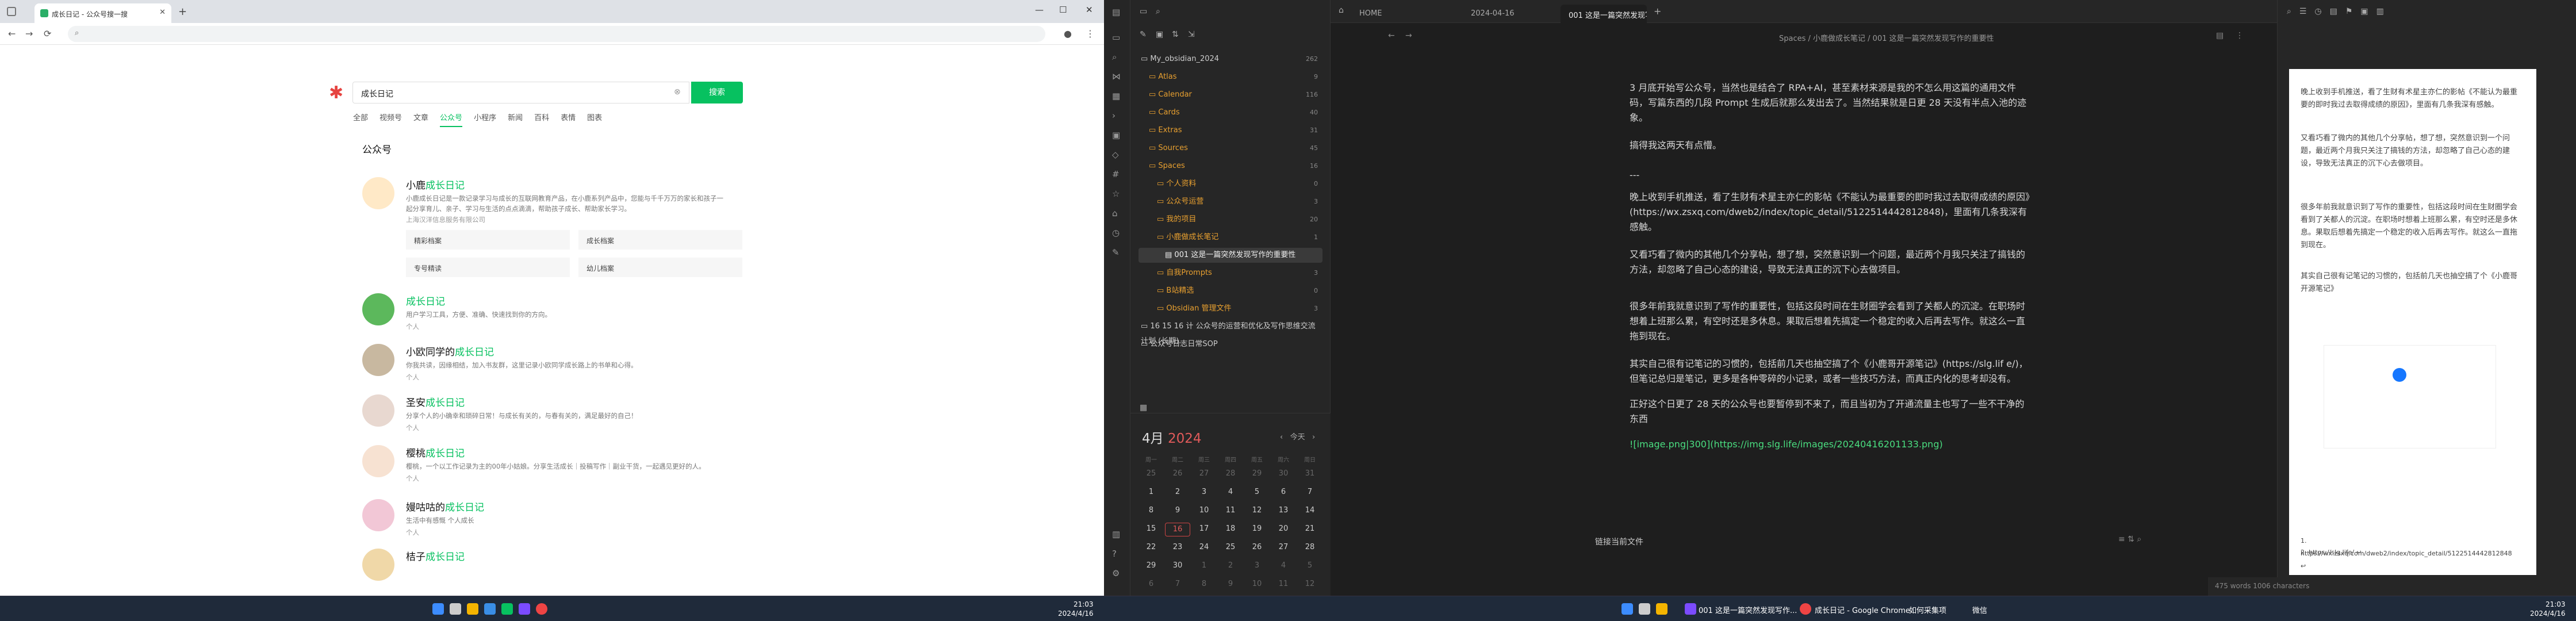 The height and width of the screenshot is (621, 2576). Describe the element at coordinates (1370, 14) in the screenshot. I see `tab-home: HOME` at that location.